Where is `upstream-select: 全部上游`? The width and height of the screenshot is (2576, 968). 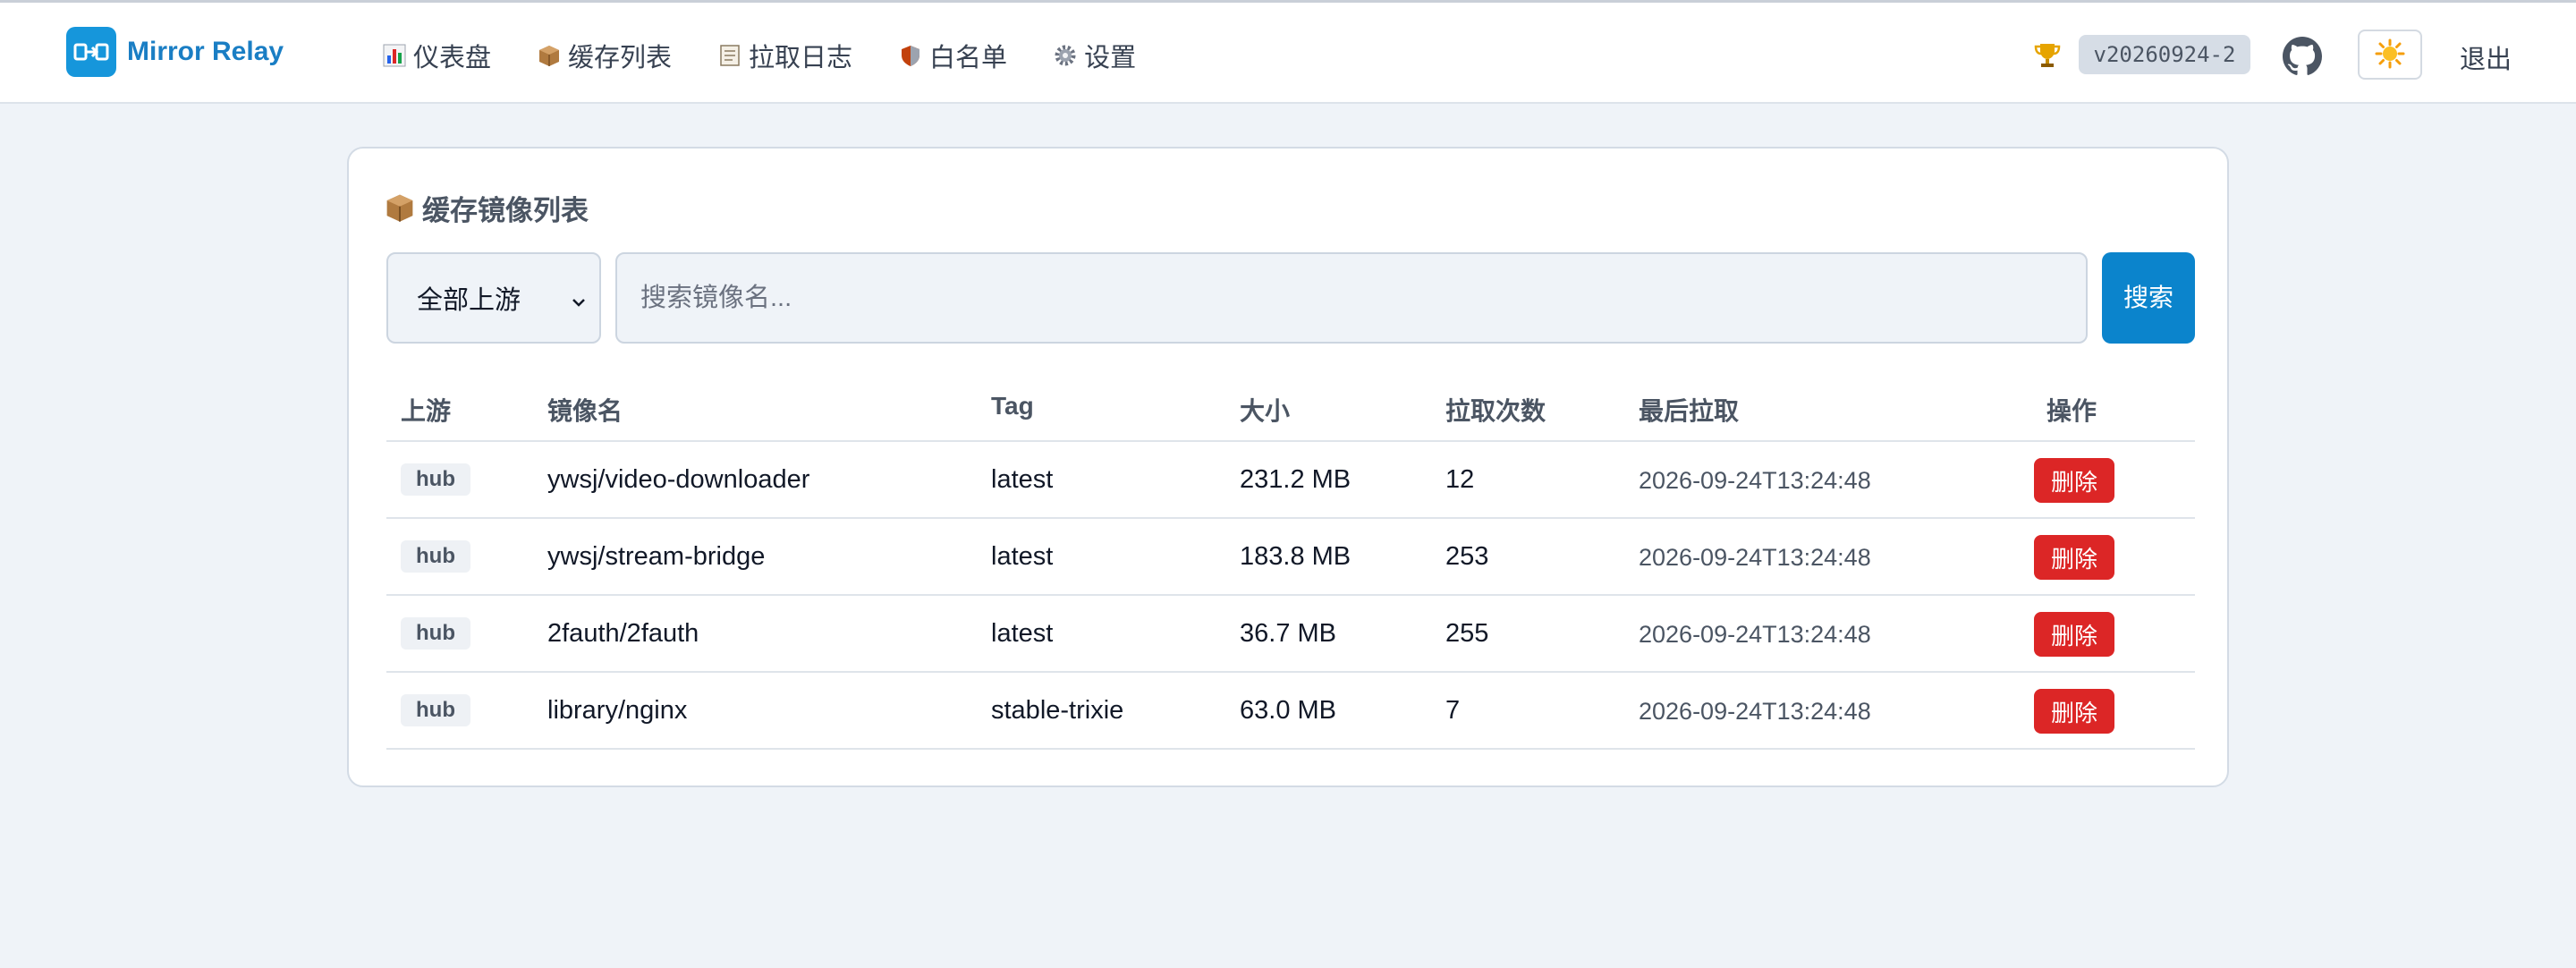 upstream-select: 全部上游 is located at coordinates (493, 298).